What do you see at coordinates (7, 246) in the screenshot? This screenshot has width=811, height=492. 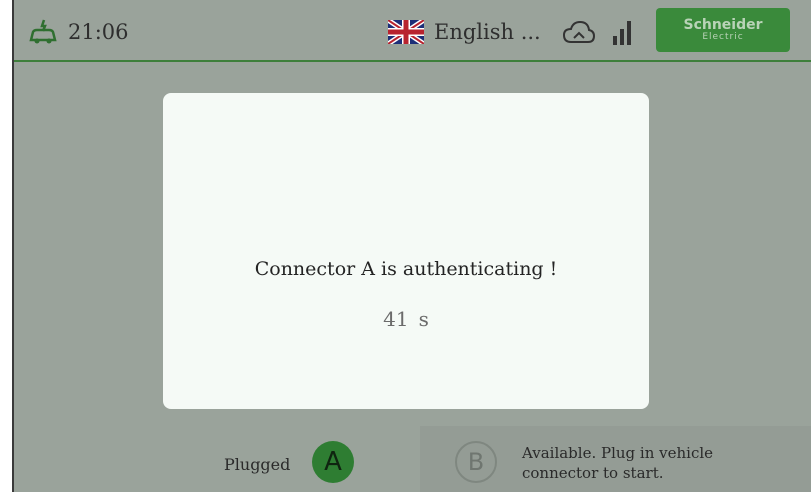 I see `device-left-border` at bounding box center [7, 246].